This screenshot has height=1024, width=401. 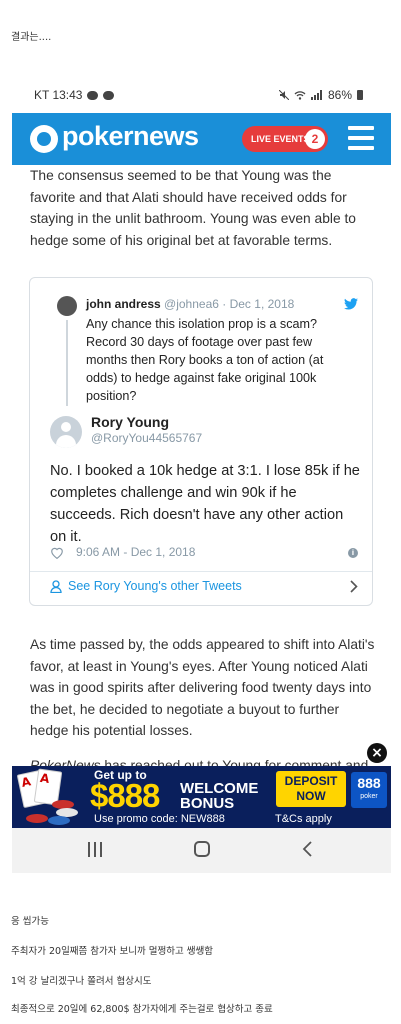 I want to click on ad-terms: T&Cs apply, so click(x=303, y=819).